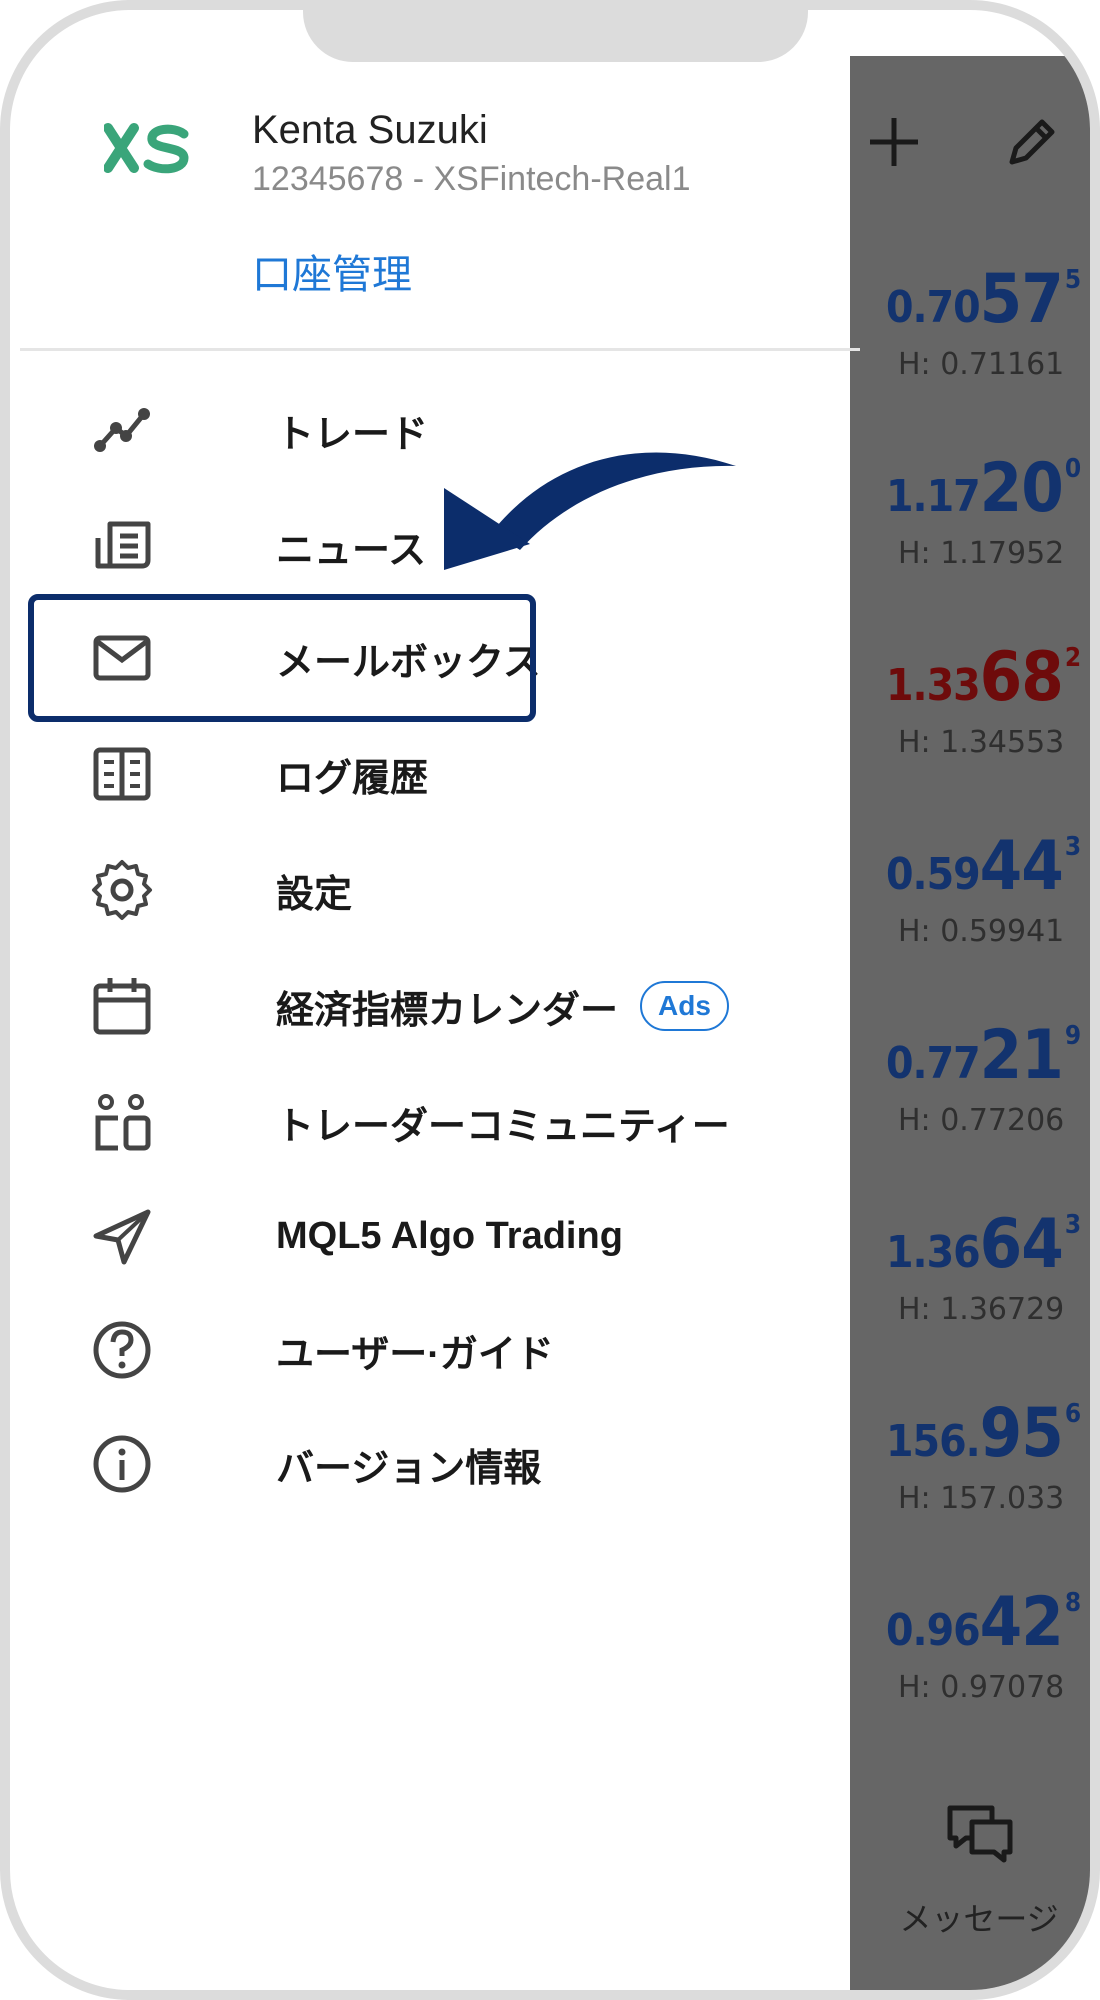 The width and height of the screenshot is (1100, 2000). I want to click on menu-label: MQL5 Algo Trading, so click(449, 1235).